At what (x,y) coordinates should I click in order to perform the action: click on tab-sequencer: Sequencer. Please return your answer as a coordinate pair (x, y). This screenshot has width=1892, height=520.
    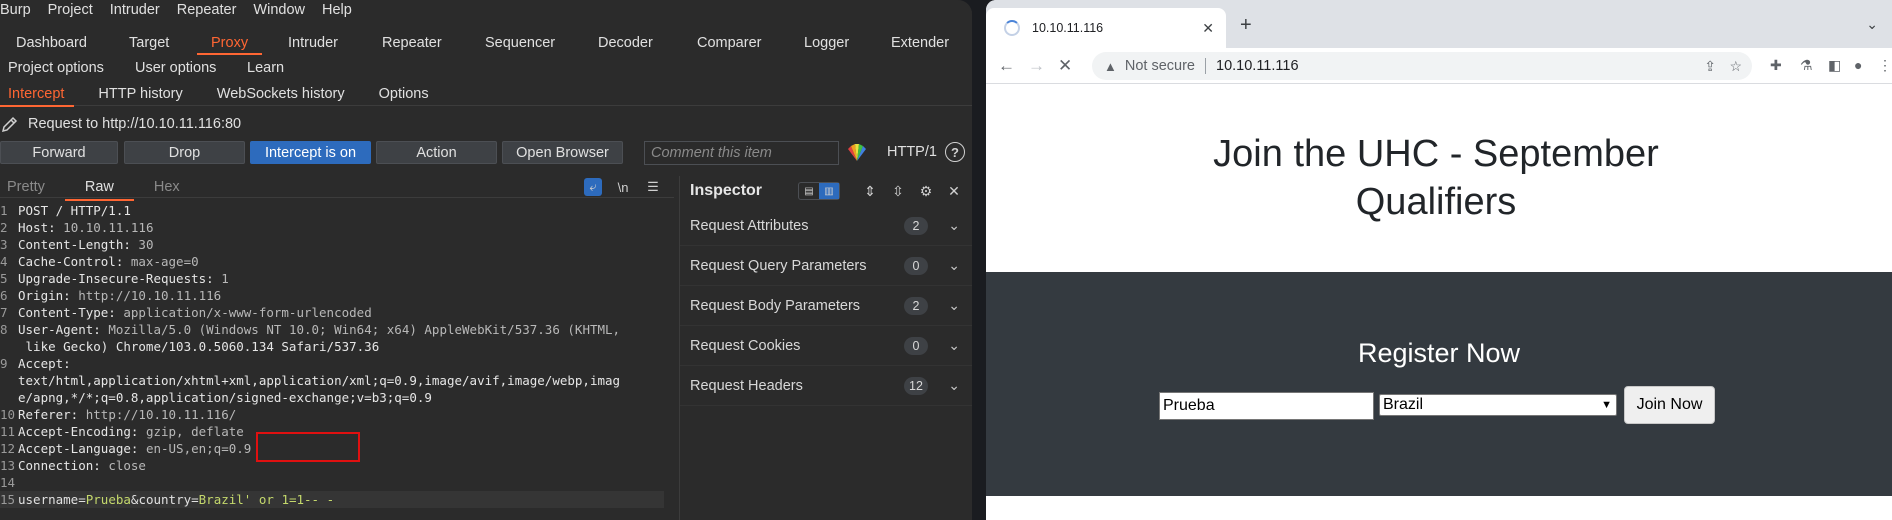
    Looking at the image, I should click on (520, 43).